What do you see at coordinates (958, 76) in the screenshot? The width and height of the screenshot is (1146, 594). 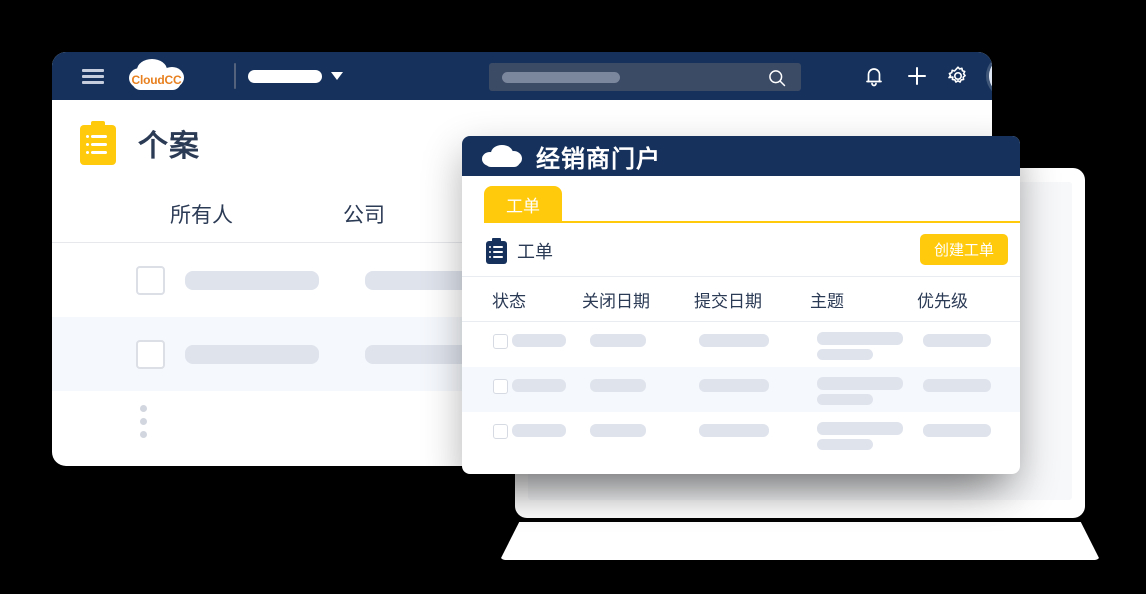 I see `settings-icon` at bounding box center [958, 76].